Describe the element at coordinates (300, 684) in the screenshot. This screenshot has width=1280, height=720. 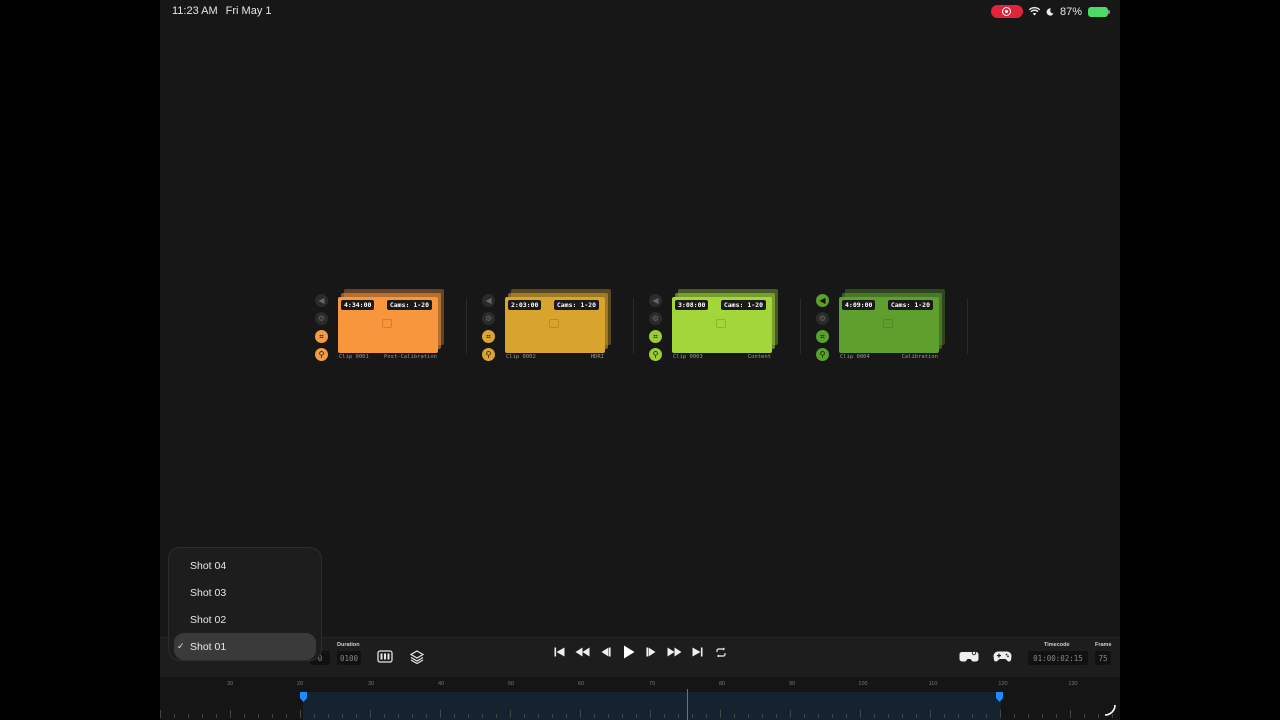
I see `ruler-label: 20` at that location.